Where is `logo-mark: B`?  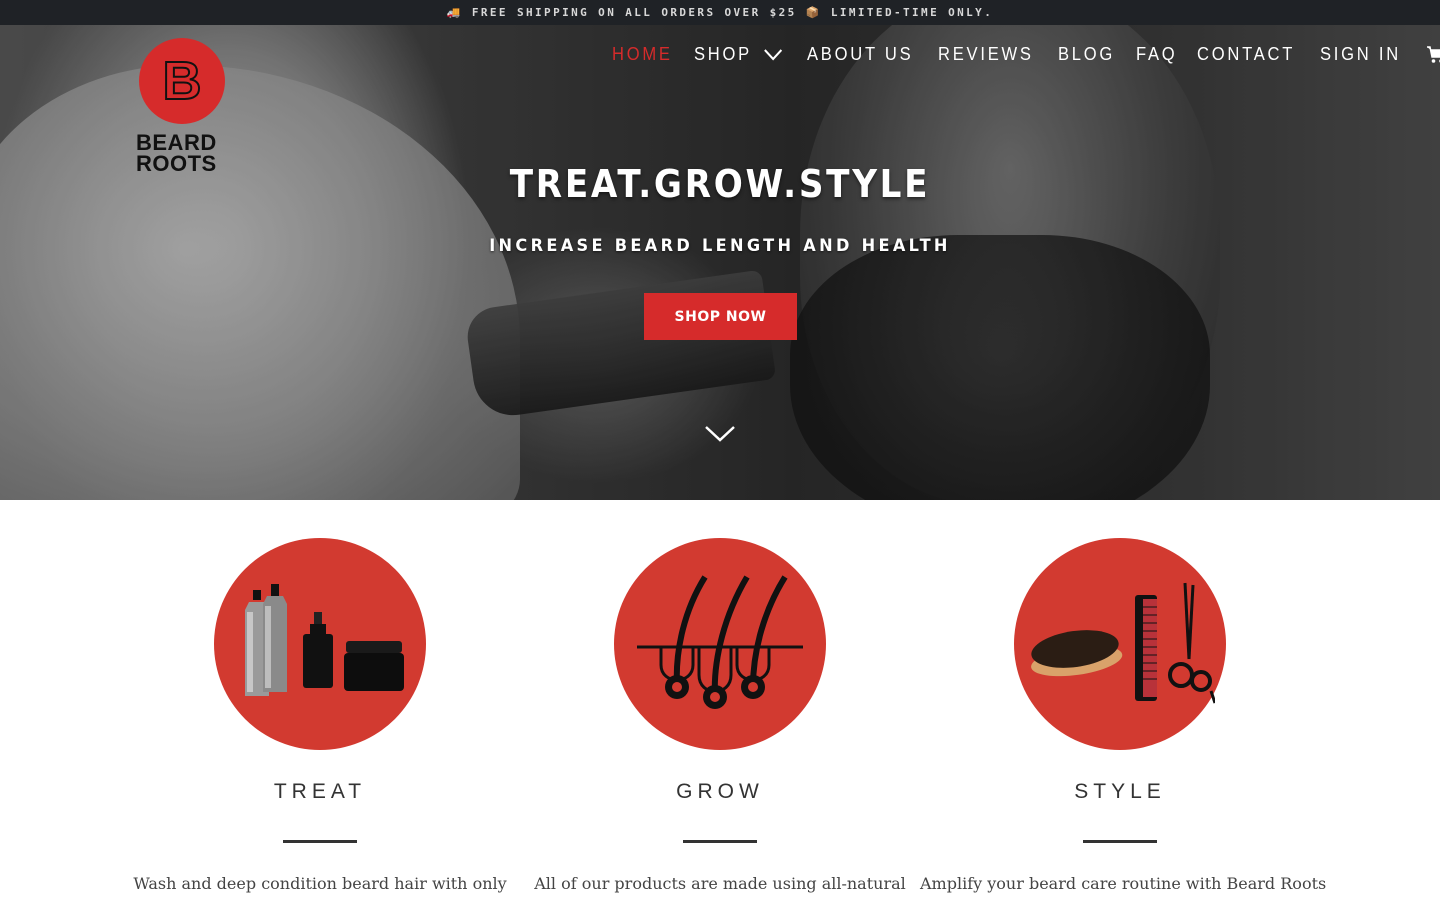
logo-mark: B is located at coordinates (182, 81).